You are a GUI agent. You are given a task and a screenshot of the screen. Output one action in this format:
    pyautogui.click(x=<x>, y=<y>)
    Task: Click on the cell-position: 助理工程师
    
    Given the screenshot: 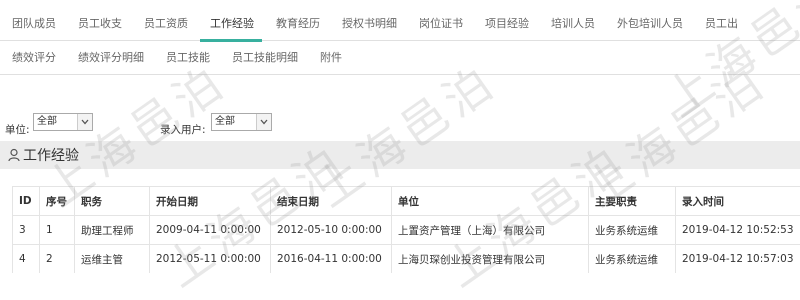 What is the action you would take?
    pyautogui.click(x=112, y=230)
    